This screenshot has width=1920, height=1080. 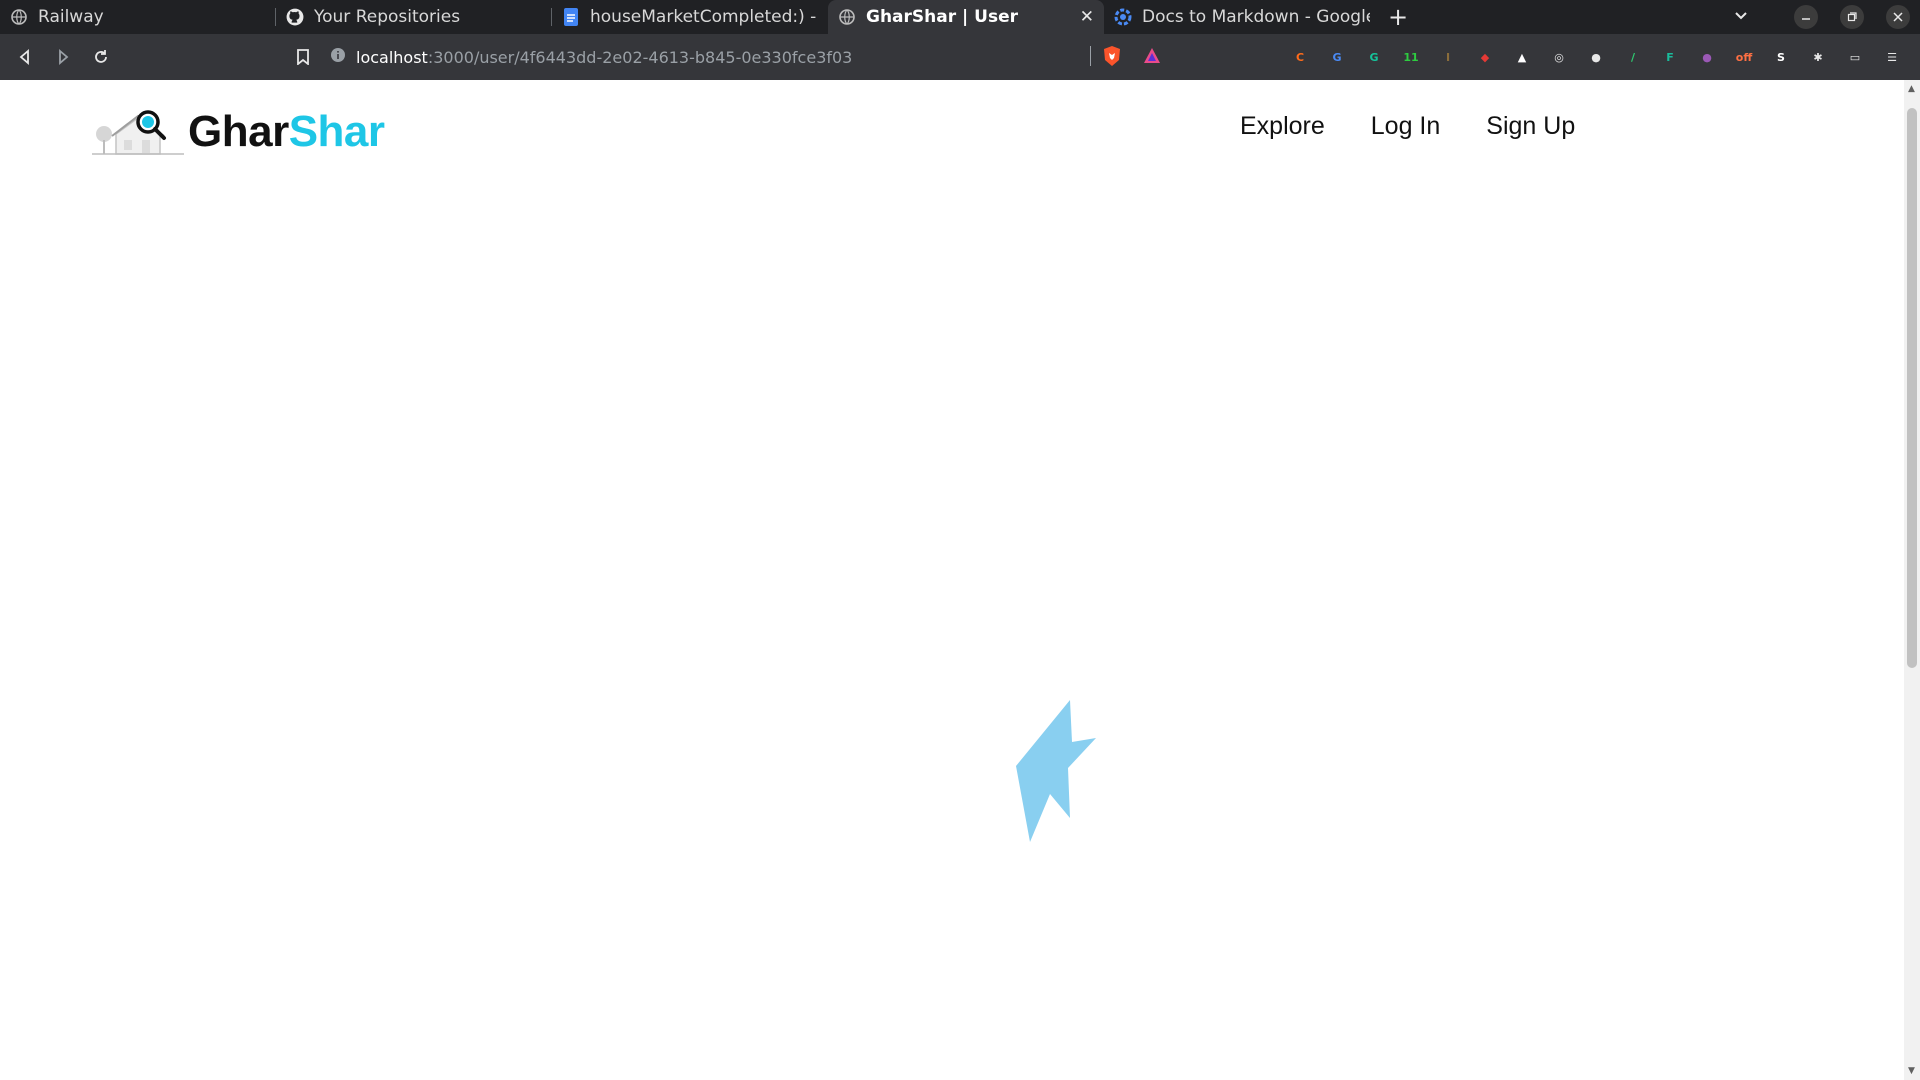 What do you see at coordinates (1087, 17) in the screenshot?
I see `close-icon: ✕` at bounding box center [1087, 17].